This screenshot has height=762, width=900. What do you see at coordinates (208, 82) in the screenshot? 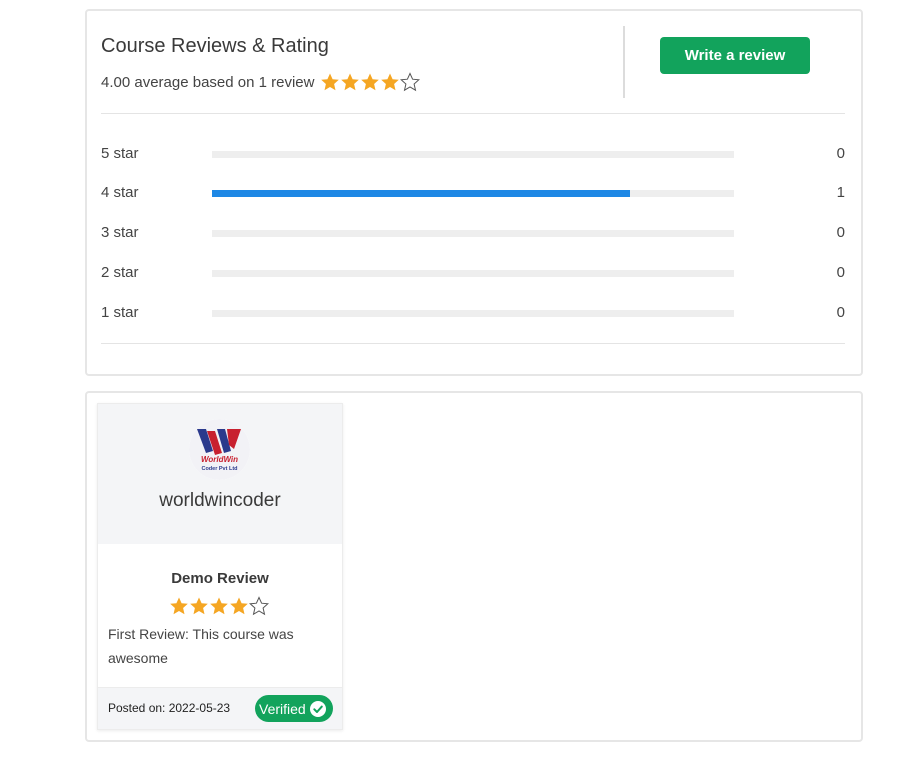
I see `average-rating-text: 4.00 average based on 1 review` at bounding box center [208, 82].